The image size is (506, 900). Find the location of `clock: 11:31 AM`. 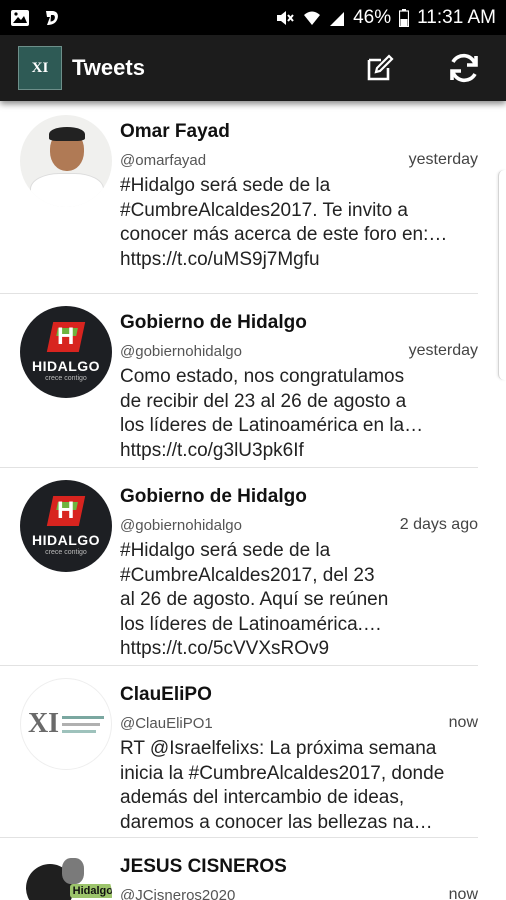

clock: 11:31 AM is located at coordinates (456, 17).